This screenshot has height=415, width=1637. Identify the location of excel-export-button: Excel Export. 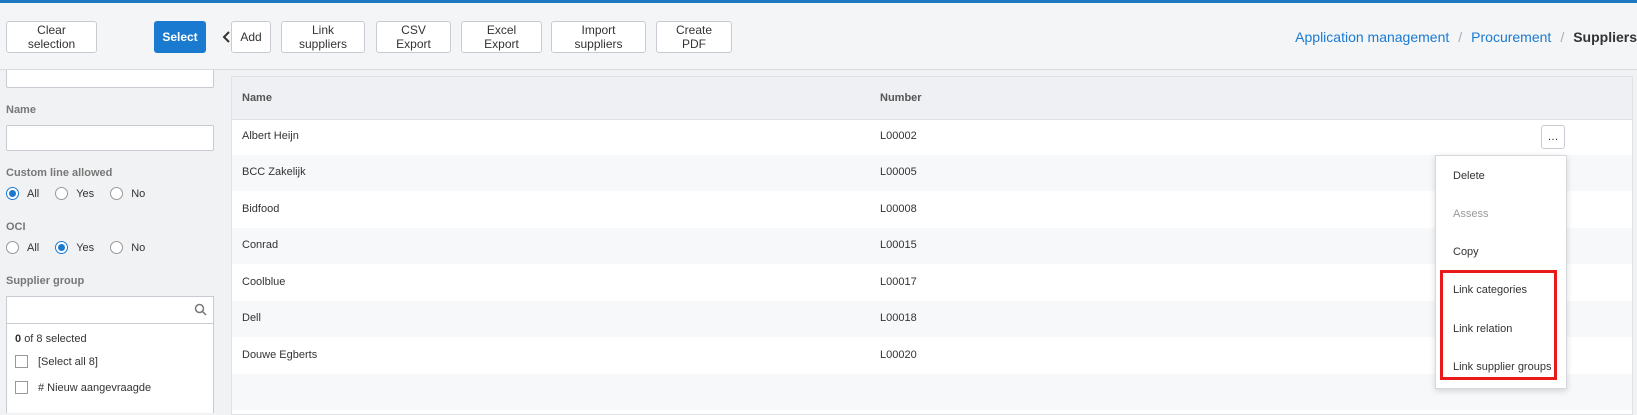
(501, 37).